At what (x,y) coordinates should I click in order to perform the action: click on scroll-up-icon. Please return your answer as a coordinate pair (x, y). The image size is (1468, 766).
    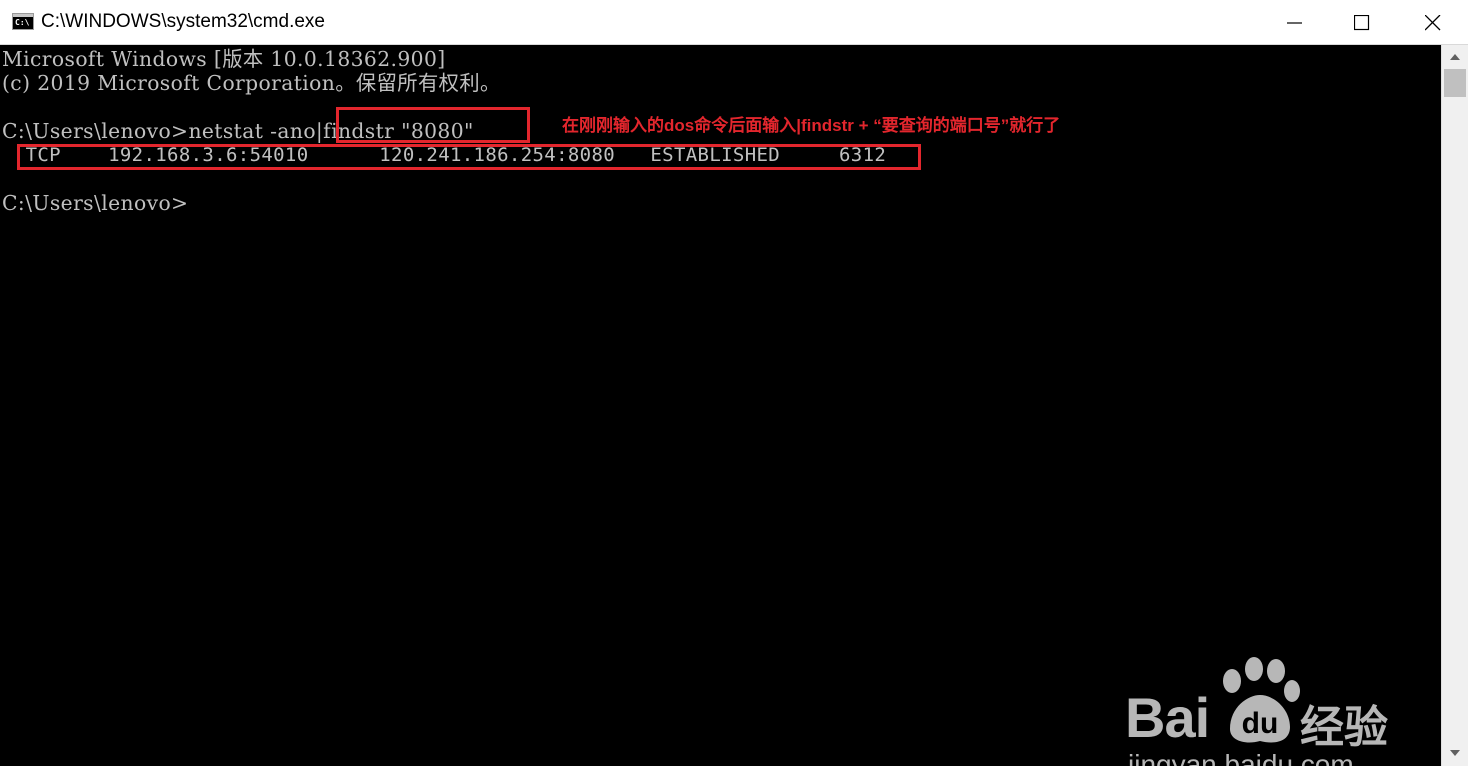
    Looking at the image, I should click on (1455, 57).